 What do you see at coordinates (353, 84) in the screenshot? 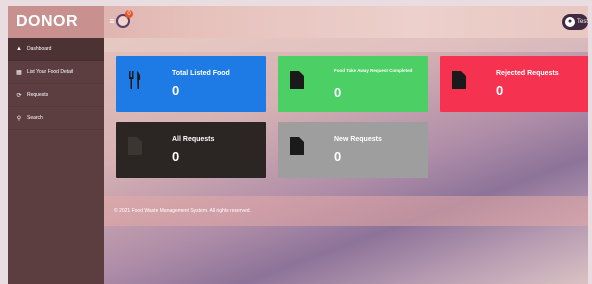
I see `card-food-take-away-completed: Food Take Away Request Completed 0` at bounding box center [353, 84].